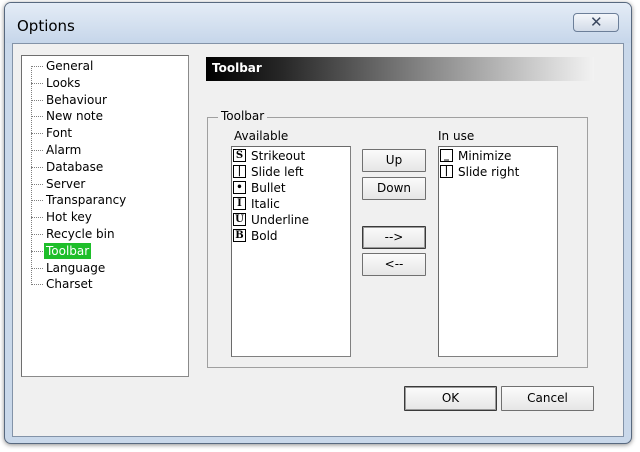 The image size is (640, 452). Describe the element at coordinates (268, 188) in the screenshot. I see `list-item-label: Bullet` at that location.